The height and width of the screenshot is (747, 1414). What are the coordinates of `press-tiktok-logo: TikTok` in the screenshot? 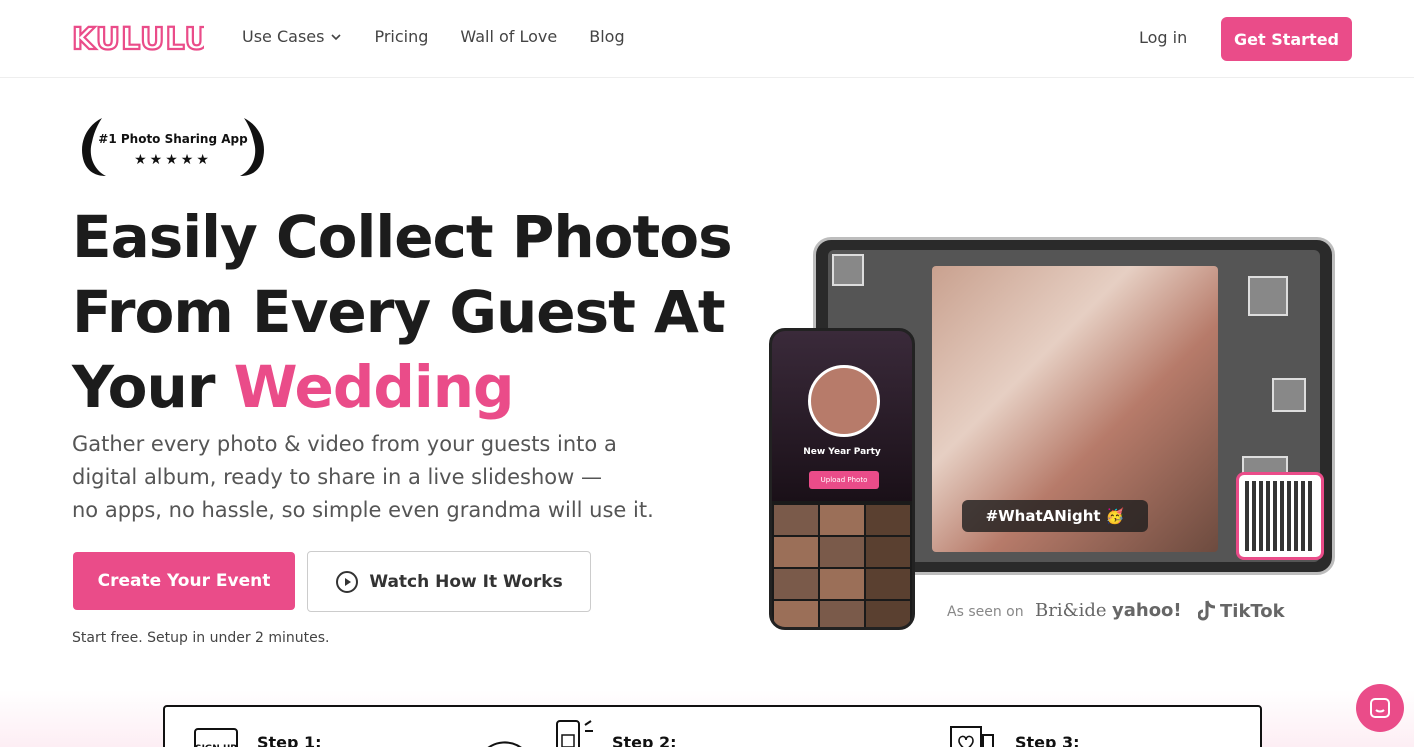 It's located at (1241, 611).